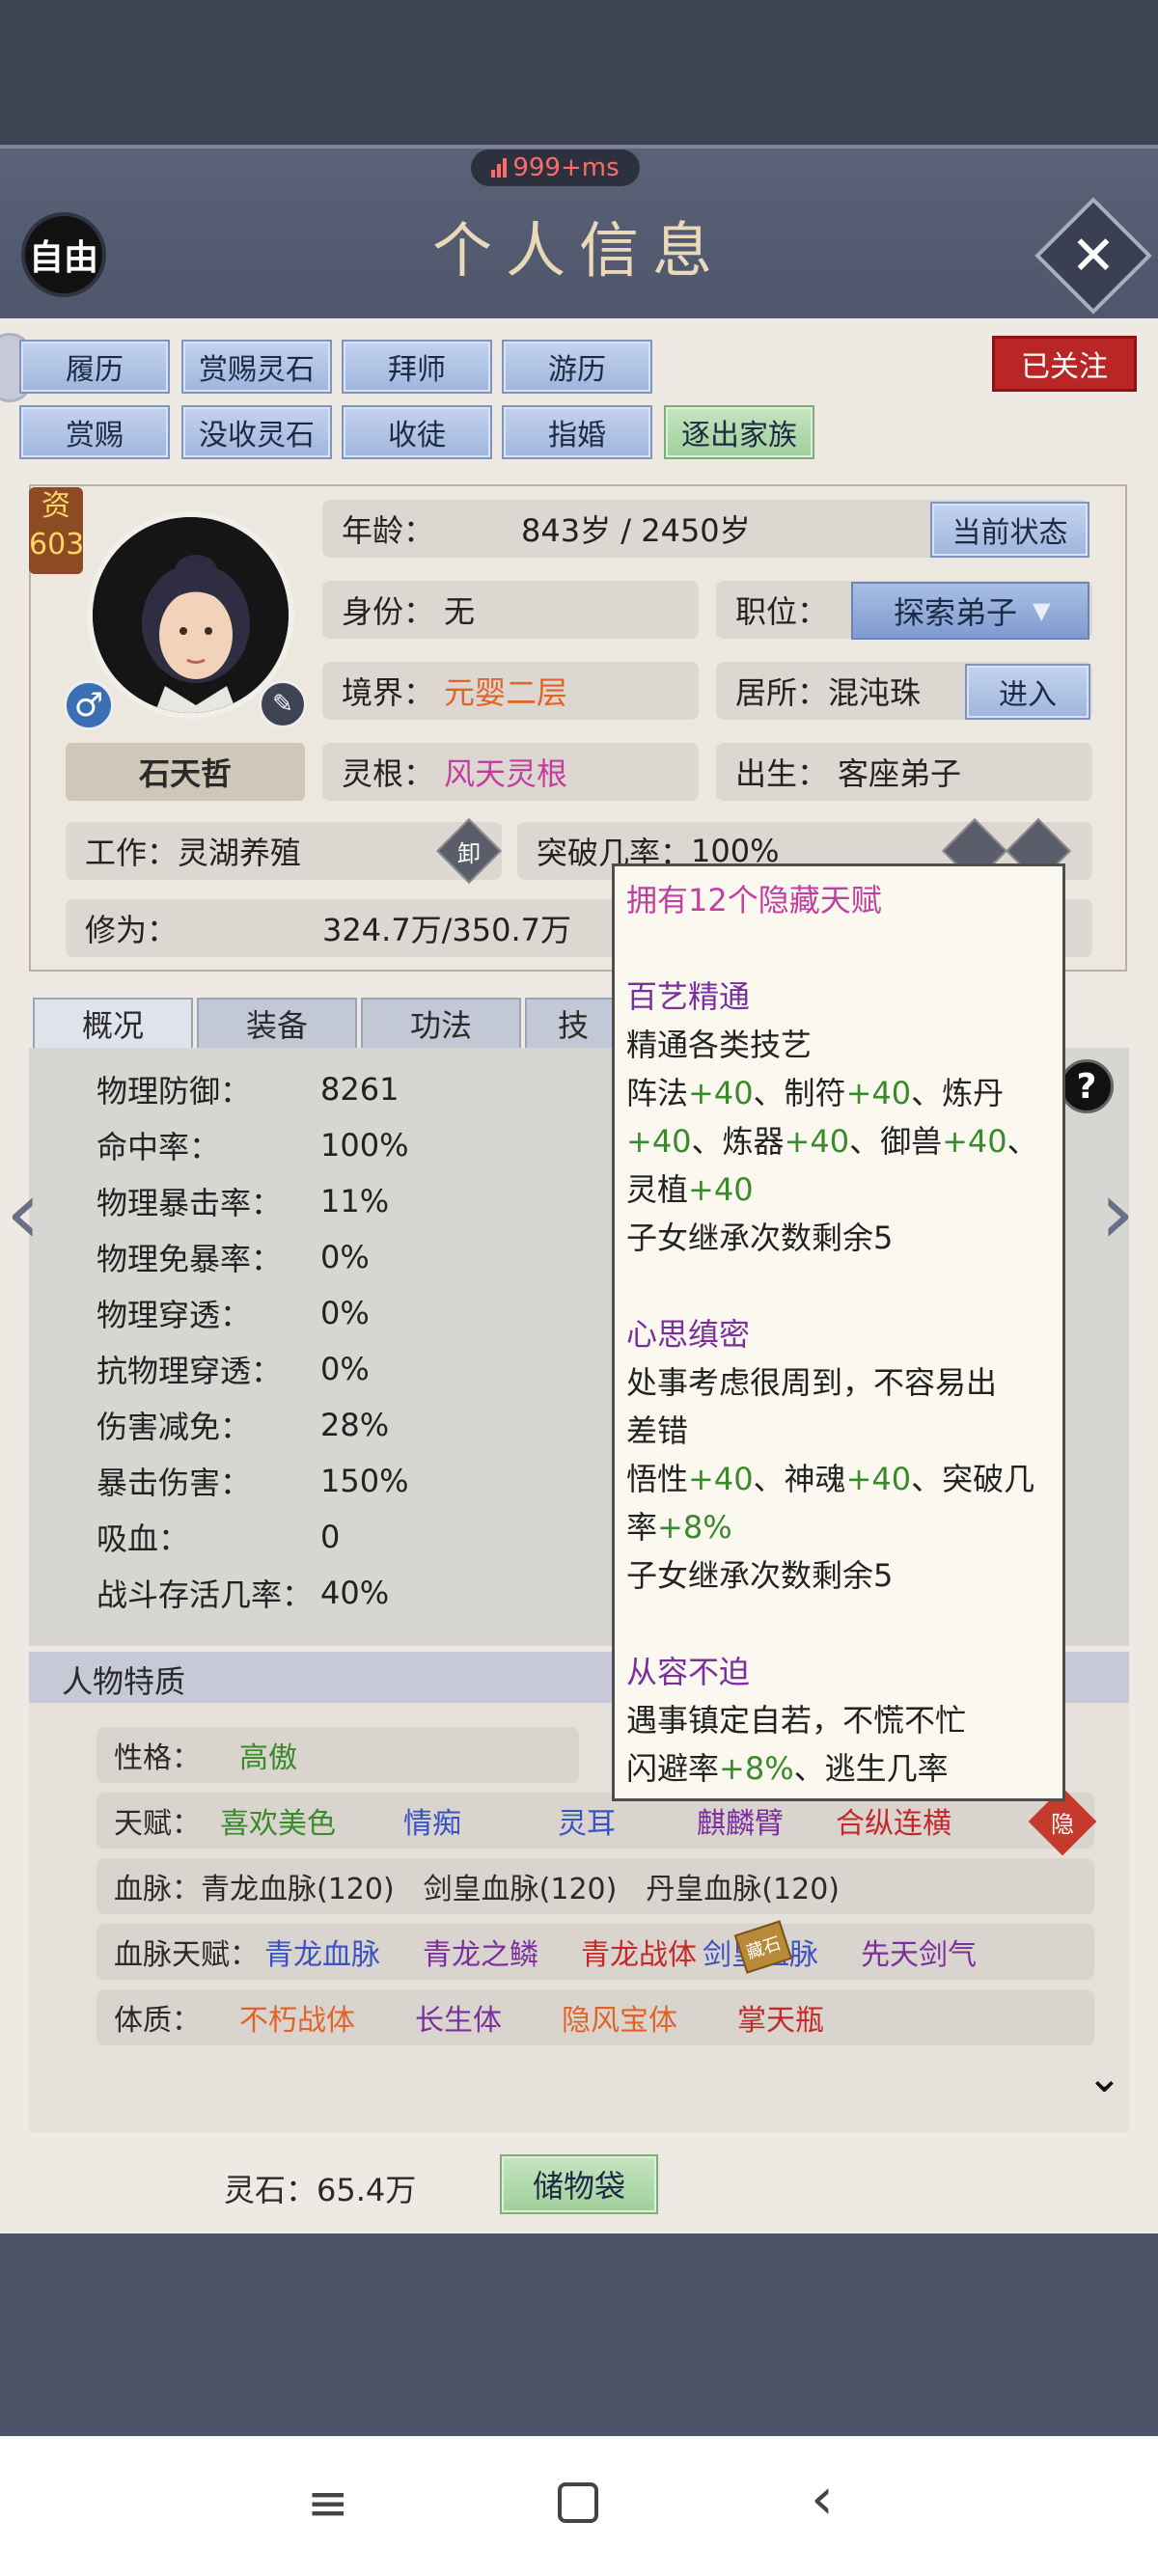 The width and height of the screenshot is (1158, 2576). I want to click on reward-stone-button: 赏赐灵石, so click(256, 367).